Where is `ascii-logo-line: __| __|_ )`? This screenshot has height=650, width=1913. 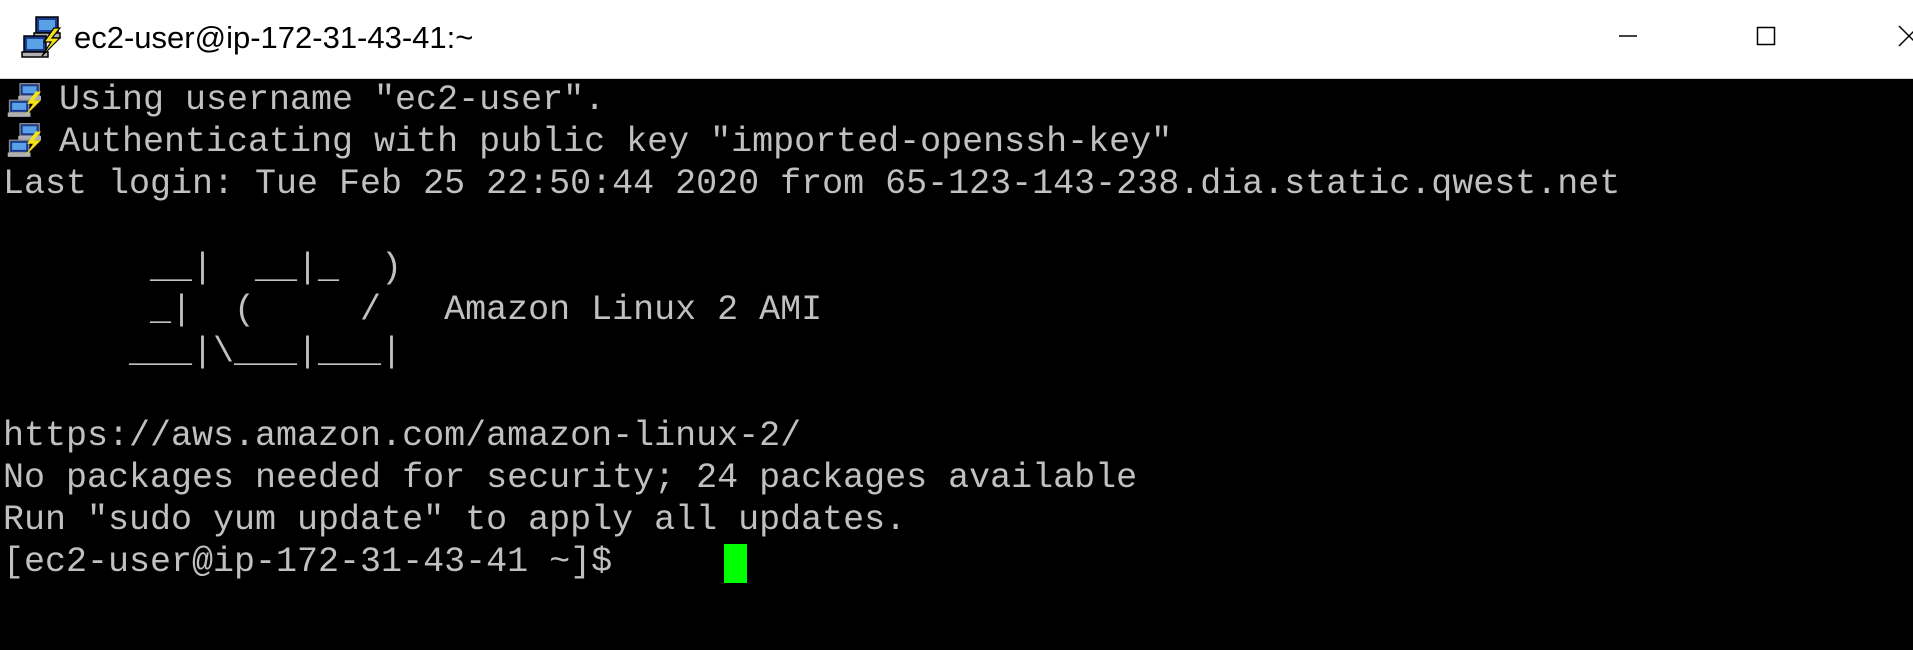
ascii-logo-line: __| __|_ ) is located at coordinates (203, 268).